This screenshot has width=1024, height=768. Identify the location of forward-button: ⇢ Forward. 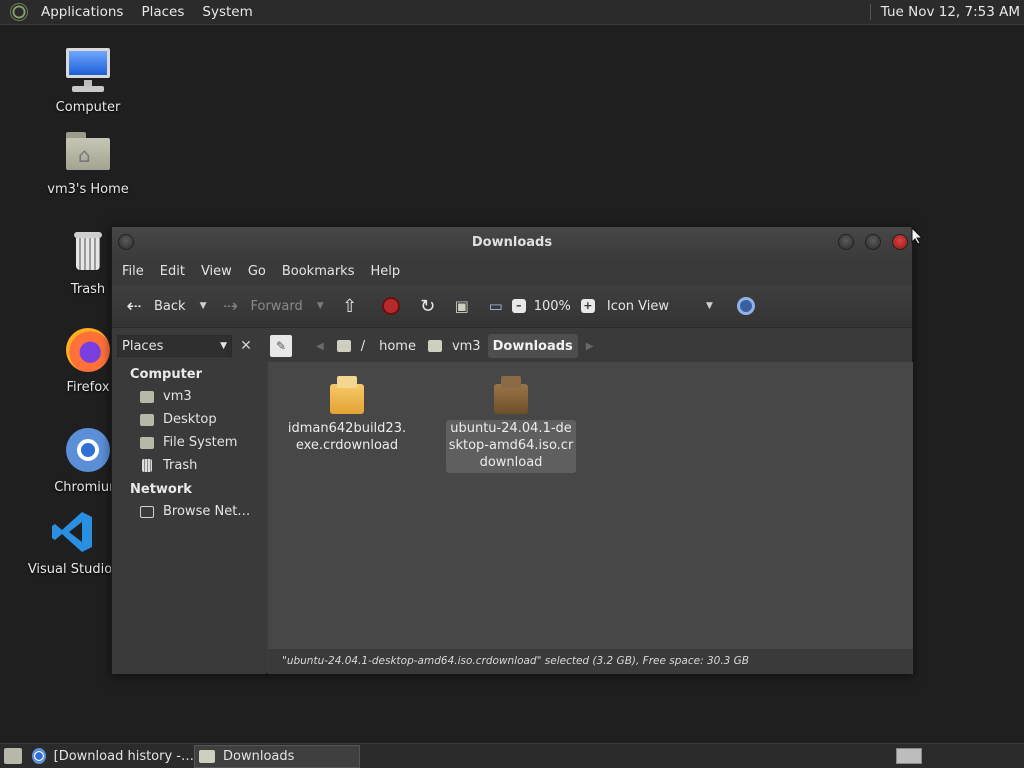
(260, 306).